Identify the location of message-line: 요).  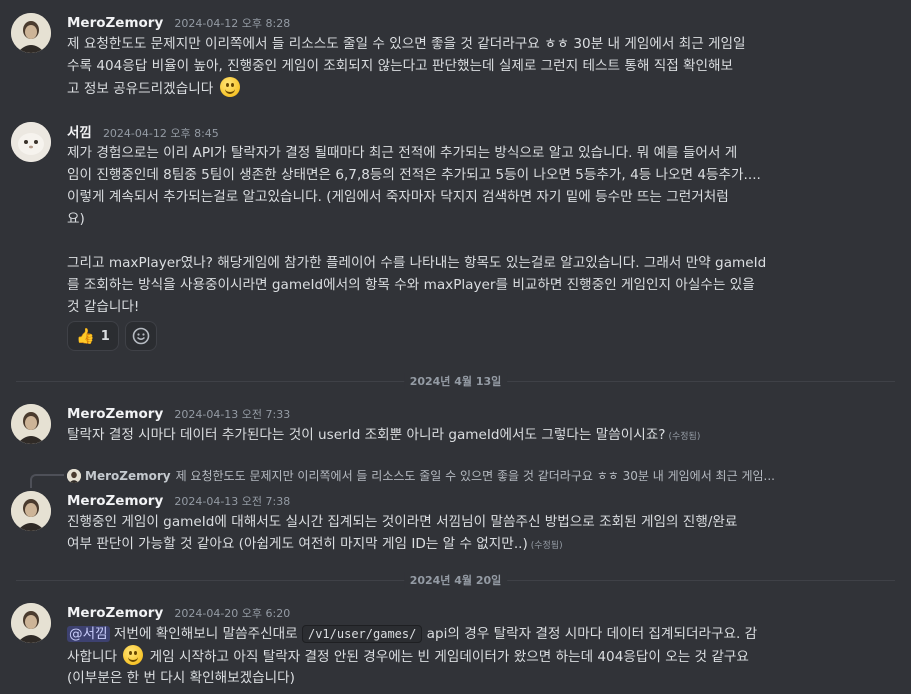
(76, 219).